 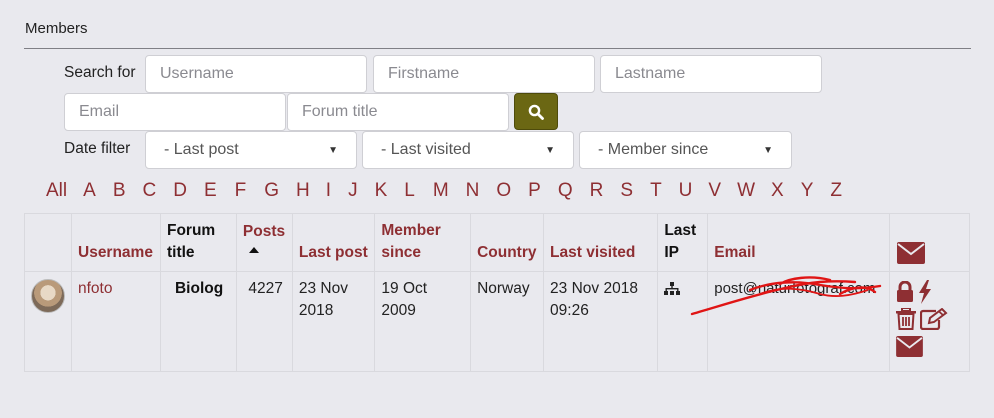 What do you see at coordinates (398, 112) in the screenshot?
I see `forum-title-input` at bounding box center [398, 112].